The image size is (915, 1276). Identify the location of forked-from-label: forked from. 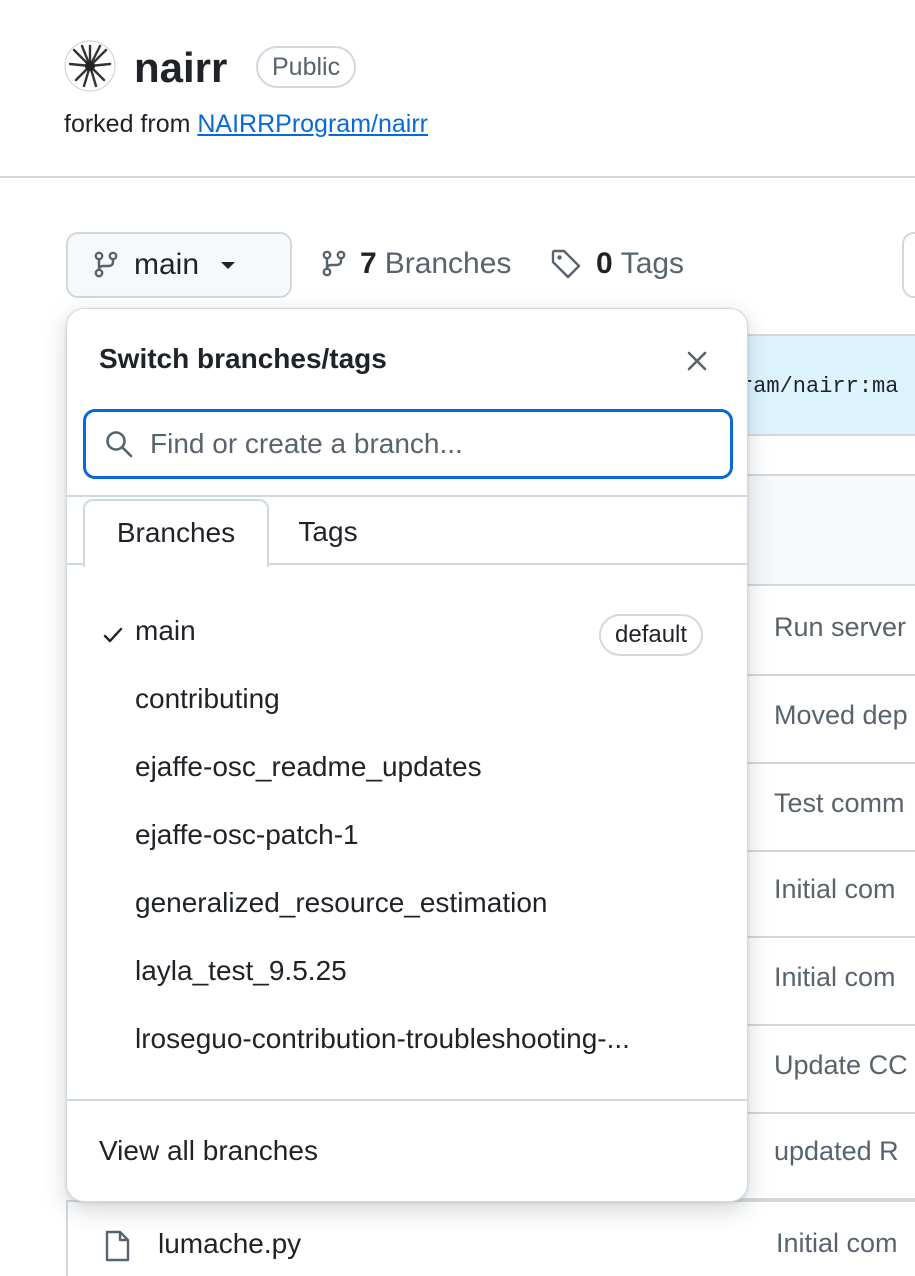
(131, 124).